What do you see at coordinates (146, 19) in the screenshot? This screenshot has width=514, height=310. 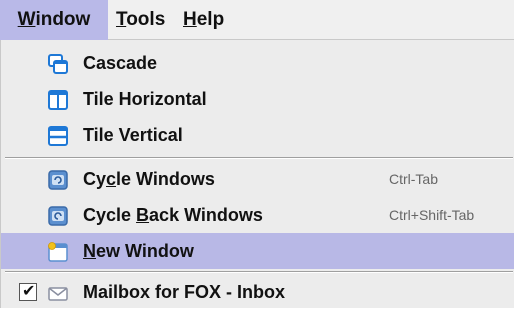 I see `menu-tools-label: ools` at bounding box center [146, 19].